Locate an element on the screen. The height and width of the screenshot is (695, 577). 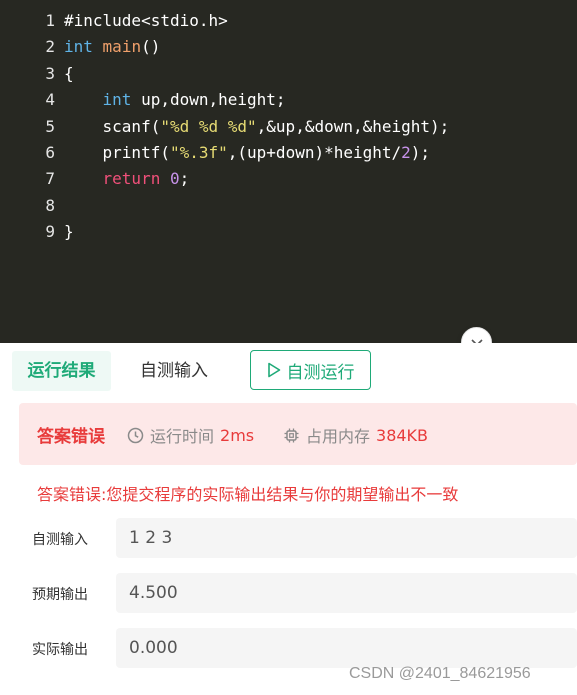
memory-usage: 占用内存 384KB is located at coordinates (355, 435).